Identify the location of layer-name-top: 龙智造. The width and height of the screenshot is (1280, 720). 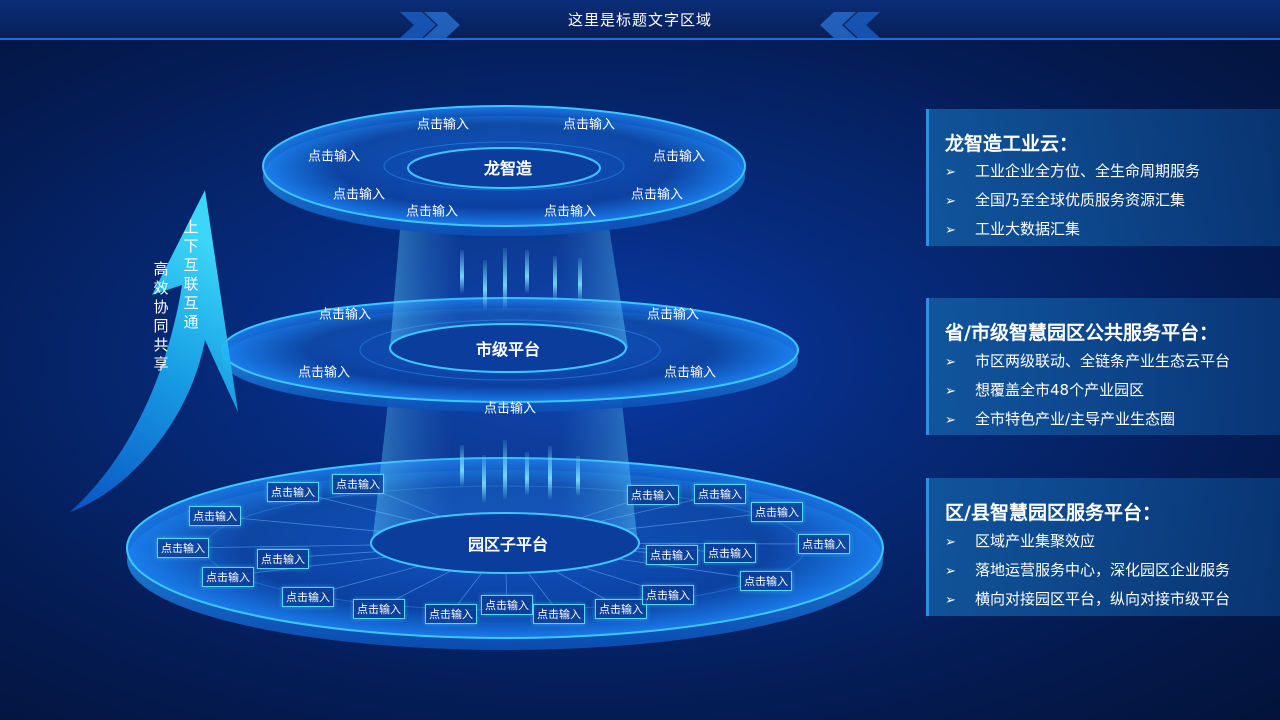
(508, 168).